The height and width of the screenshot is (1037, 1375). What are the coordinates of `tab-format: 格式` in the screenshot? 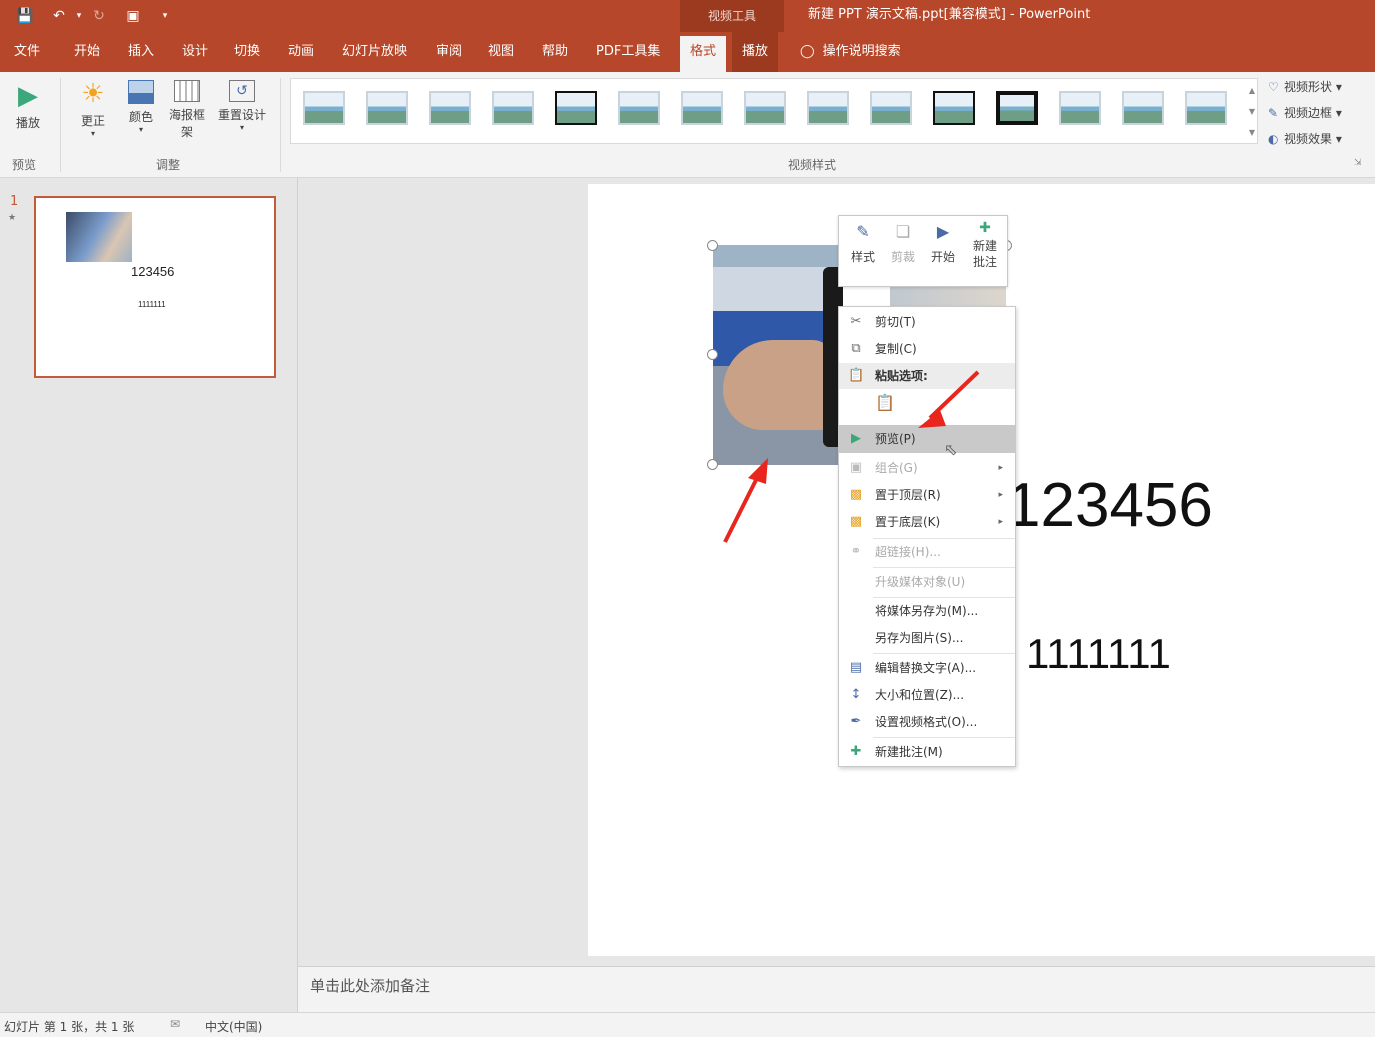 It's located at (703, 54).